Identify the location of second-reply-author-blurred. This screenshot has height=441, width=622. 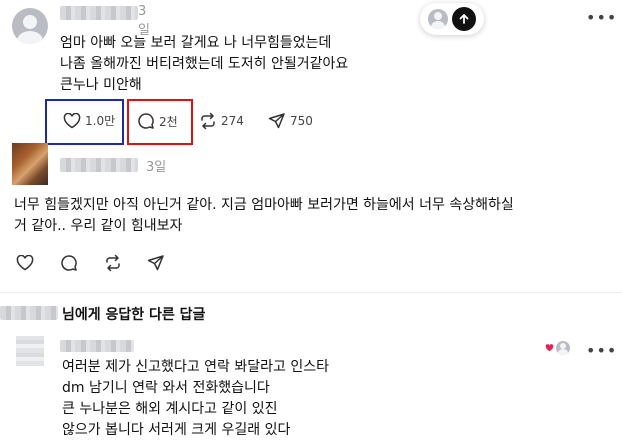
(97, 346).